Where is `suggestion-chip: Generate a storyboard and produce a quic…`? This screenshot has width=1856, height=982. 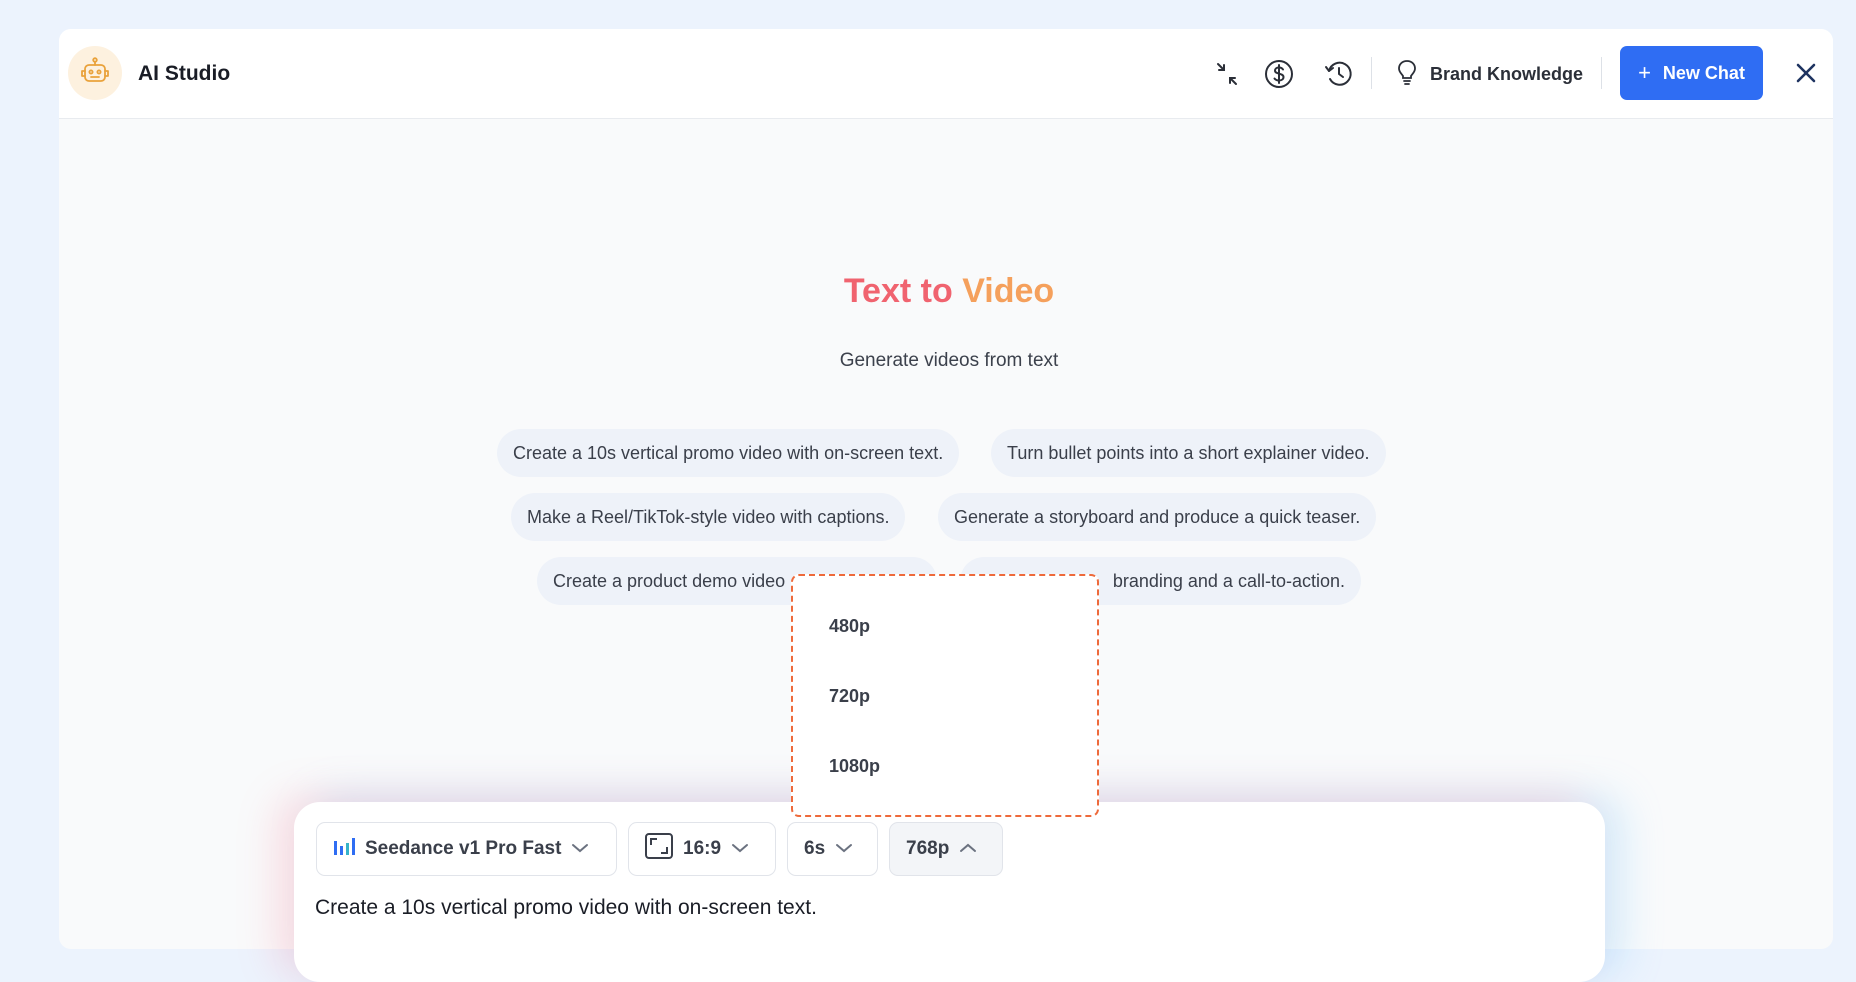 suggestion-chip: Generate a storyboard and produce a quic… is located at coordinates (1157, 517).